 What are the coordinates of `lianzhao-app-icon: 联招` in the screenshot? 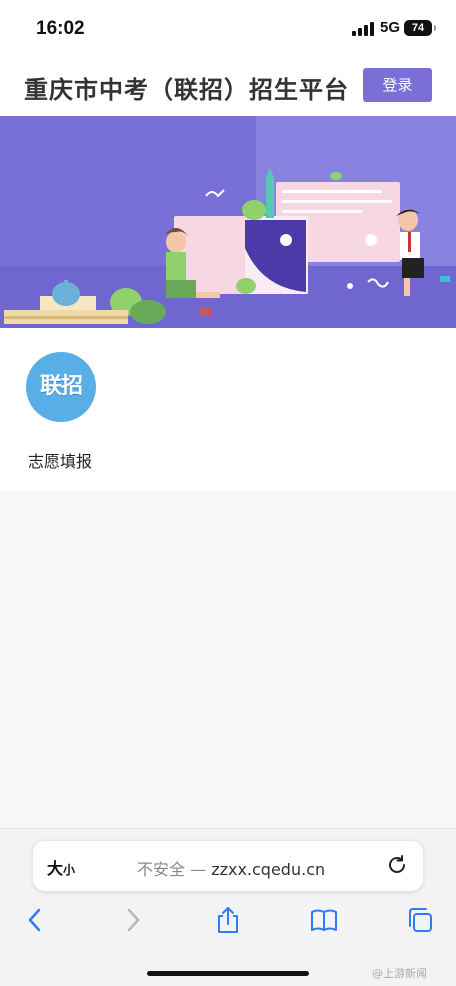 It's located at (61, 387).